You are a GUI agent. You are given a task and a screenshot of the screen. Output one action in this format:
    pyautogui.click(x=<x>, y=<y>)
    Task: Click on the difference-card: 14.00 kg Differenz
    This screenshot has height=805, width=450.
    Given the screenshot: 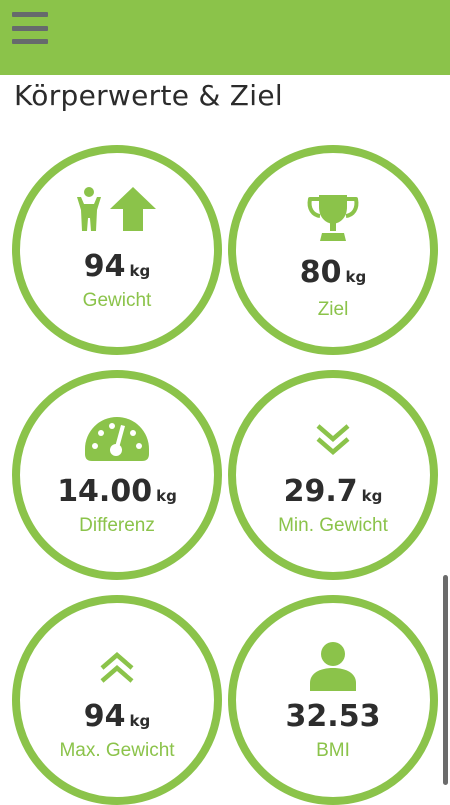 What is the action you would take?
    pyautogui.click(x=117, y=475)
    